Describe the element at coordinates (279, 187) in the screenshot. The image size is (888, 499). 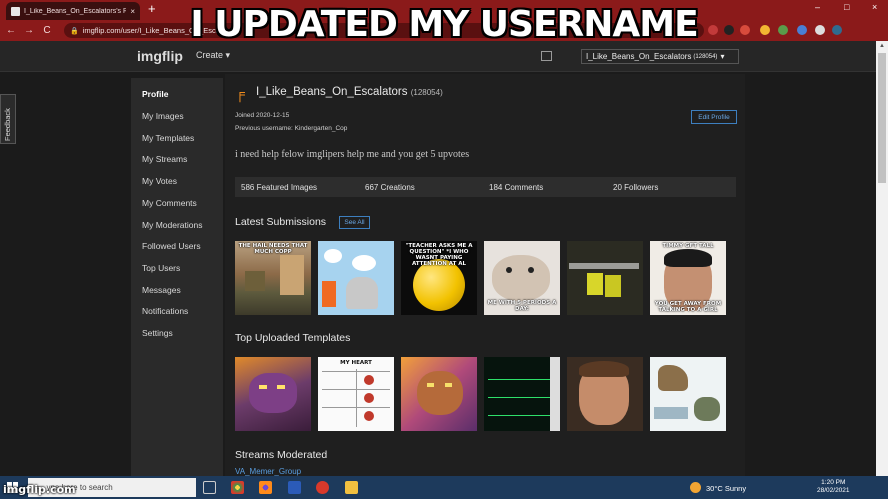
I see `stat-featured: 586 Featured Images` at that location.